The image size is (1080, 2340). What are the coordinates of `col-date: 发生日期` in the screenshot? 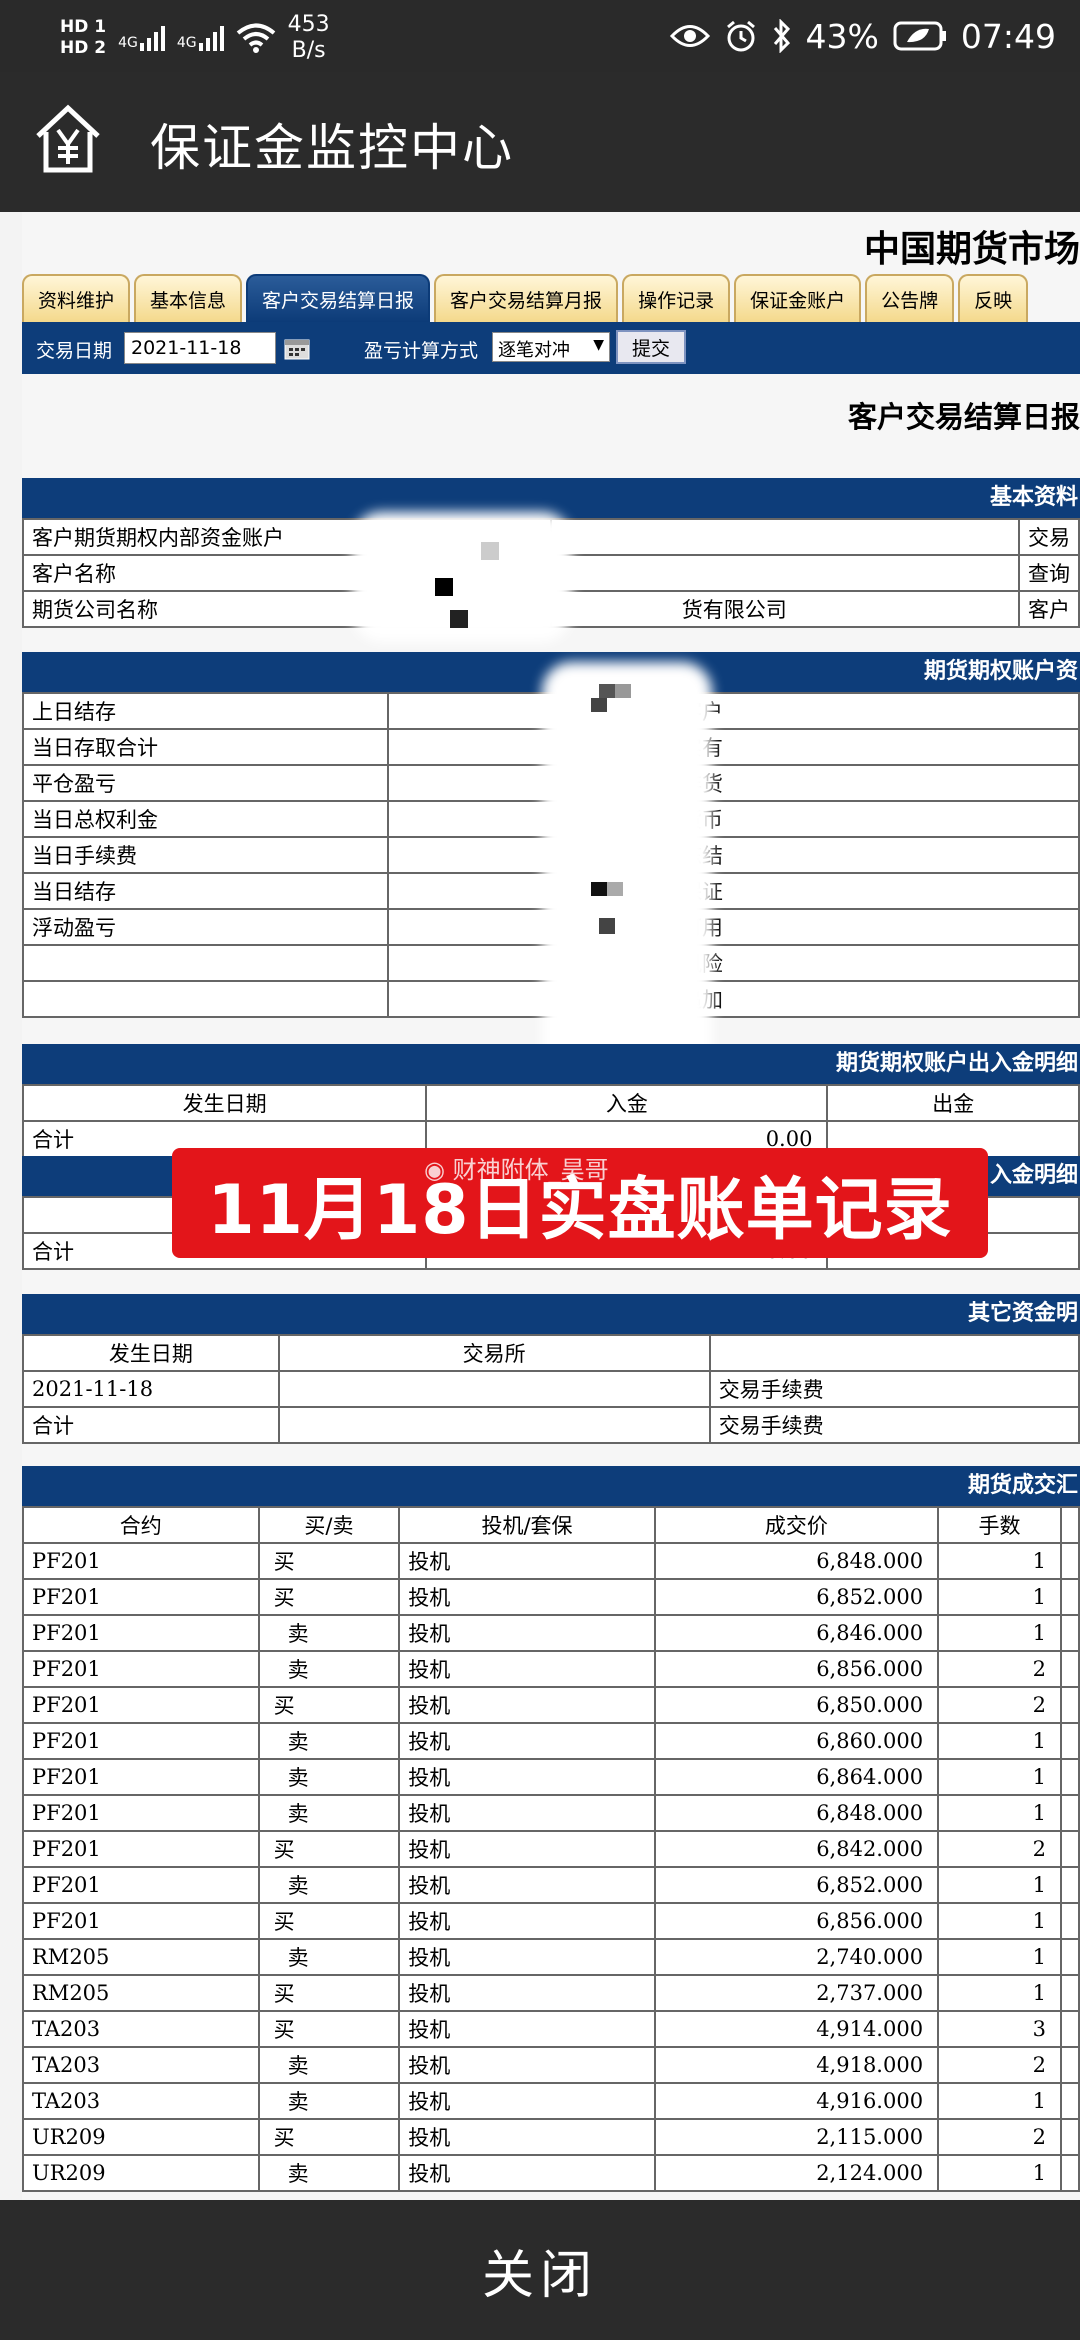 It's located at (151, 1353).